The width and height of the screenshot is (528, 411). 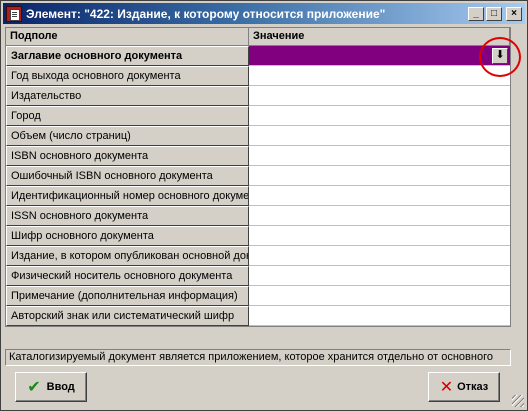 What do you see at coordinates (518, 401) in the screenshot?
I see `resize-grip-icon` at bounding box center [518, 401].